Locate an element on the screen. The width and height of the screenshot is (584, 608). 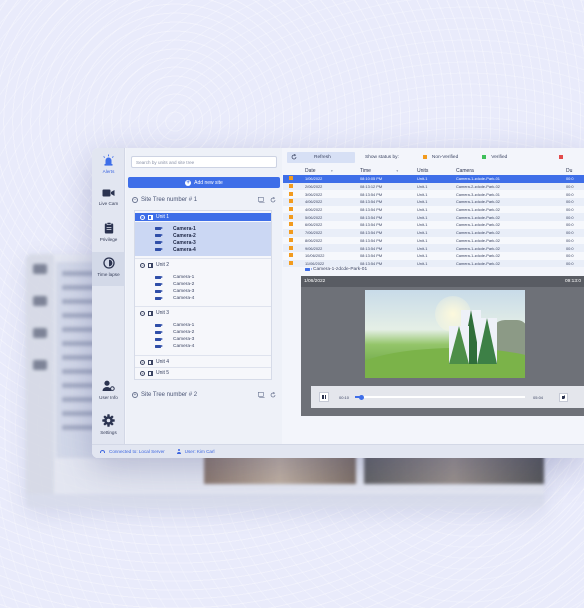
filter-non-verified: Non-Verified is located at coordinates (440, 157).